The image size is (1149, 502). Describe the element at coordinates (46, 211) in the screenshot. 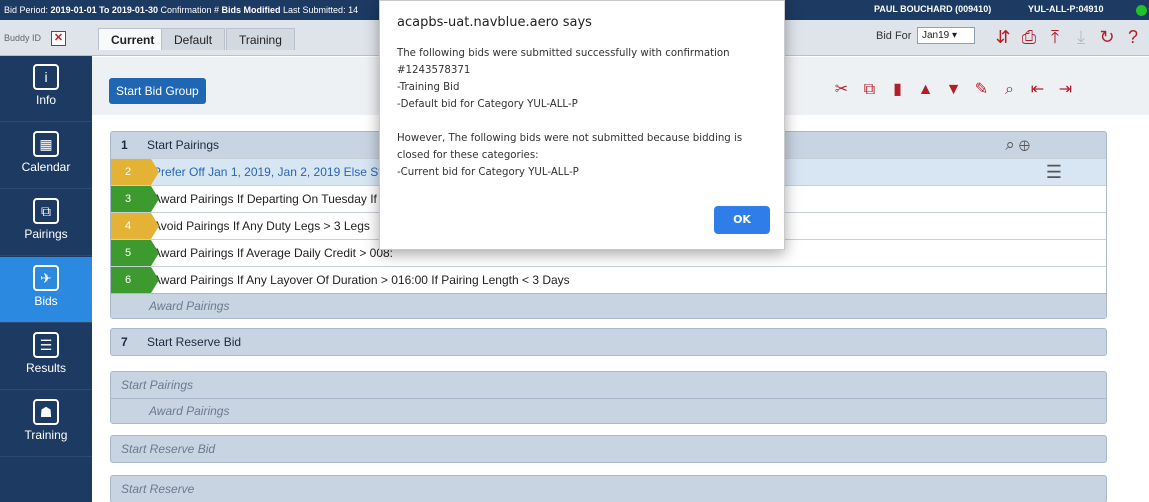

I see `pairings-icon: ⧉` at that location.